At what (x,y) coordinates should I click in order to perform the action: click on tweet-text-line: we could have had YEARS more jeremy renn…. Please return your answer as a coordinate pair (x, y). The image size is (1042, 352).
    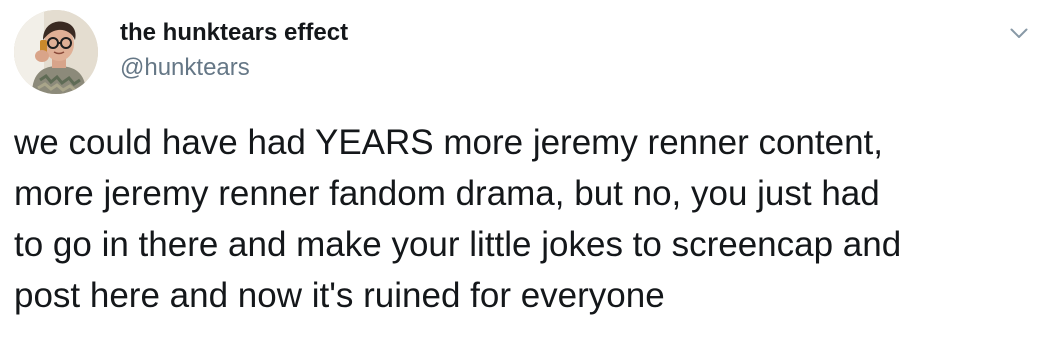
    Looking at the image, I should click on (448, 142).